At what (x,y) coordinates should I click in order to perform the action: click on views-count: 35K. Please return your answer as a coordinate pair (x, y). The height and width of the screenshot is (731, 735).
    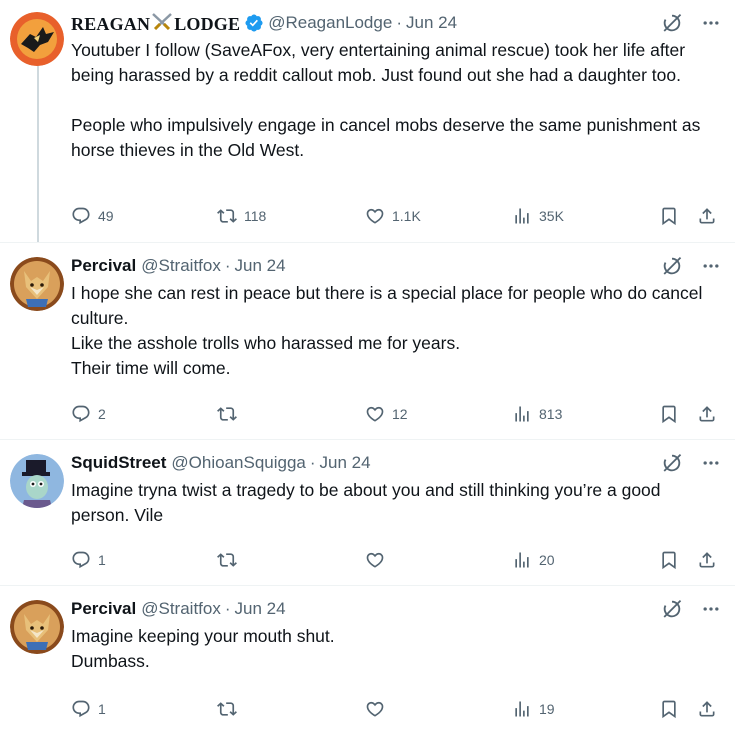
    Looking at the image, I should click on (551, 216).